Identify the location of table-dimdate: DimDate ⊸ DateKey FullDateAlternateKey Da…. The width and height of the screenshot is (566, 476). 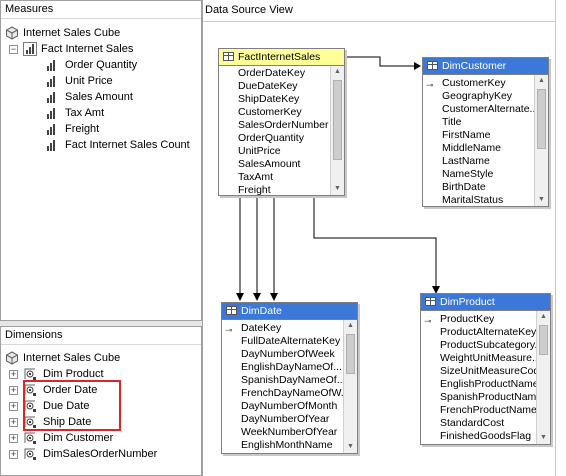
(289, 378).